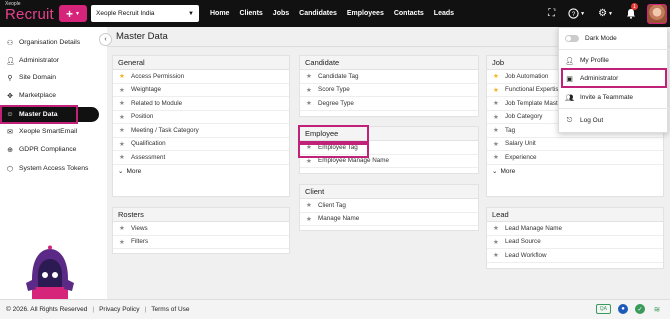 The image size is (670, 319). I want to click on nav-employees: Employees, so click(365, 13).